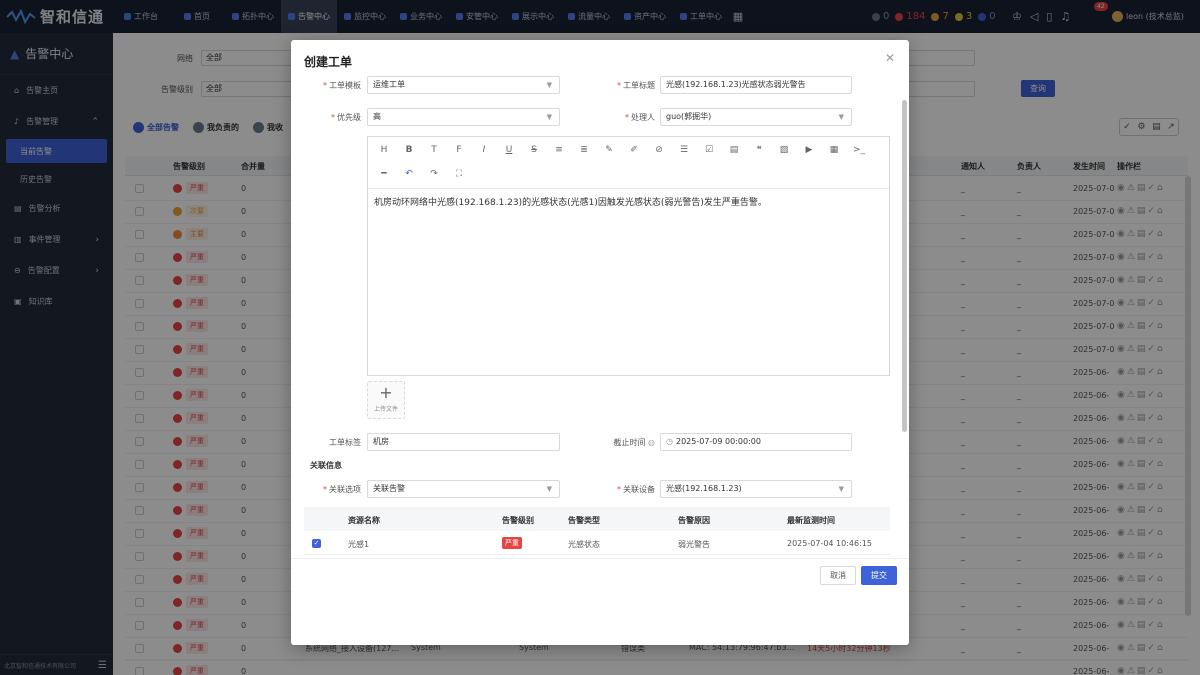  What do you see at coordinates (879, 575) in the screenshot?
I see `submit-button: 提交` at bounding box center [879, 575].